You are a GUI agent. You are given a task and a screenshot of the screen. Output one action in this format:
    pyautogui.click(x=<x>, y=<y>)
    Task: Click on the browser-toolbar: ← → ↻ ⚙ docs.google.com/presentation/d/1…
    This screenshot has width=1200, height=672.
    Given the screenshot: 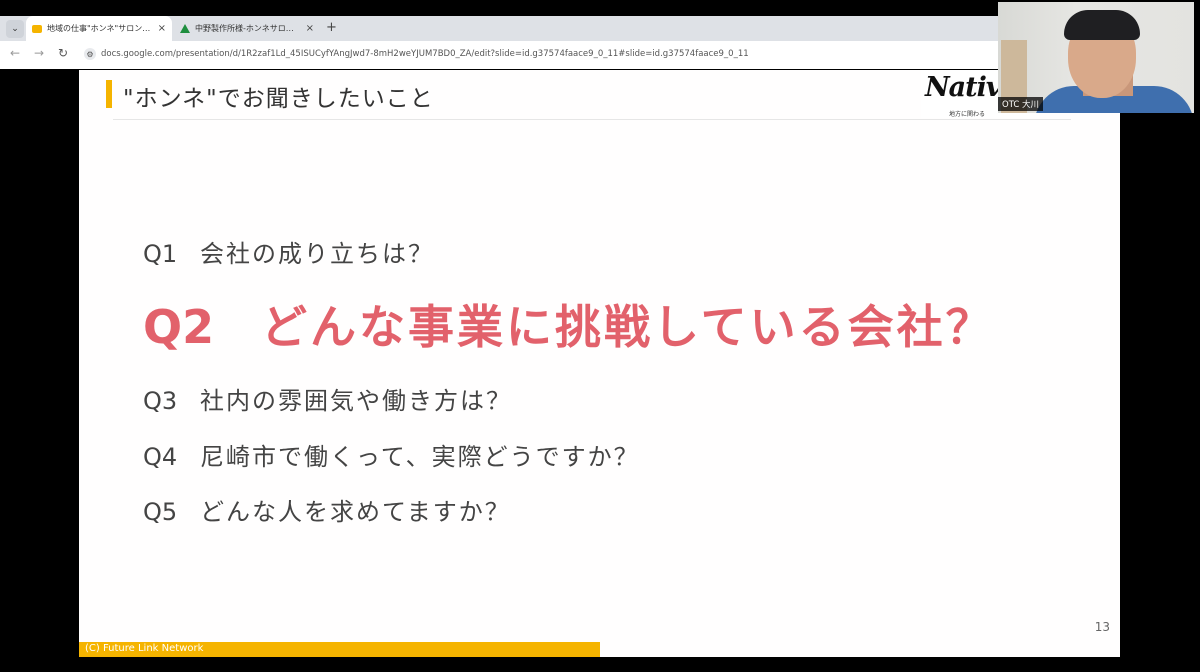 What is the action you would take?
    pyautogui.click(x=500, y=55)
    